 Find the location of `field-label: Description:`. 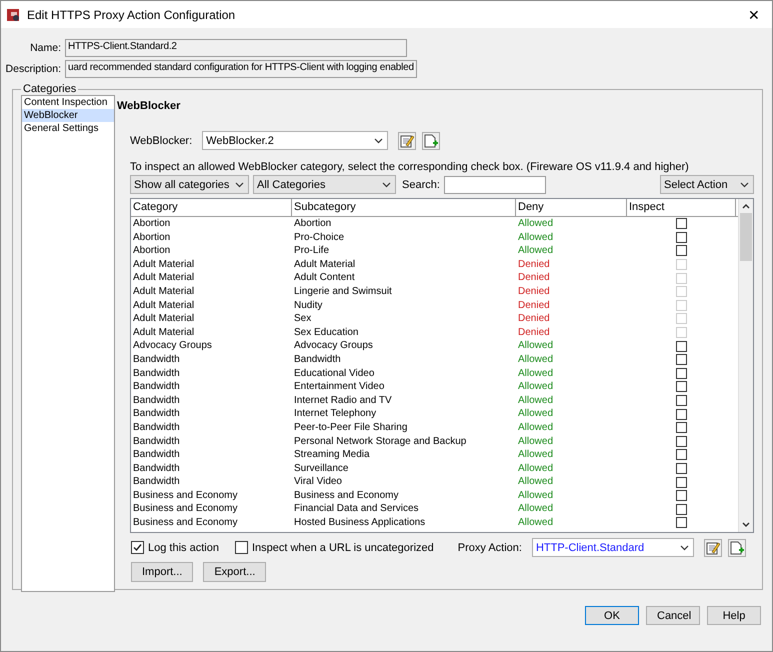

field-label: Description: is located at coordinates (32, 68).